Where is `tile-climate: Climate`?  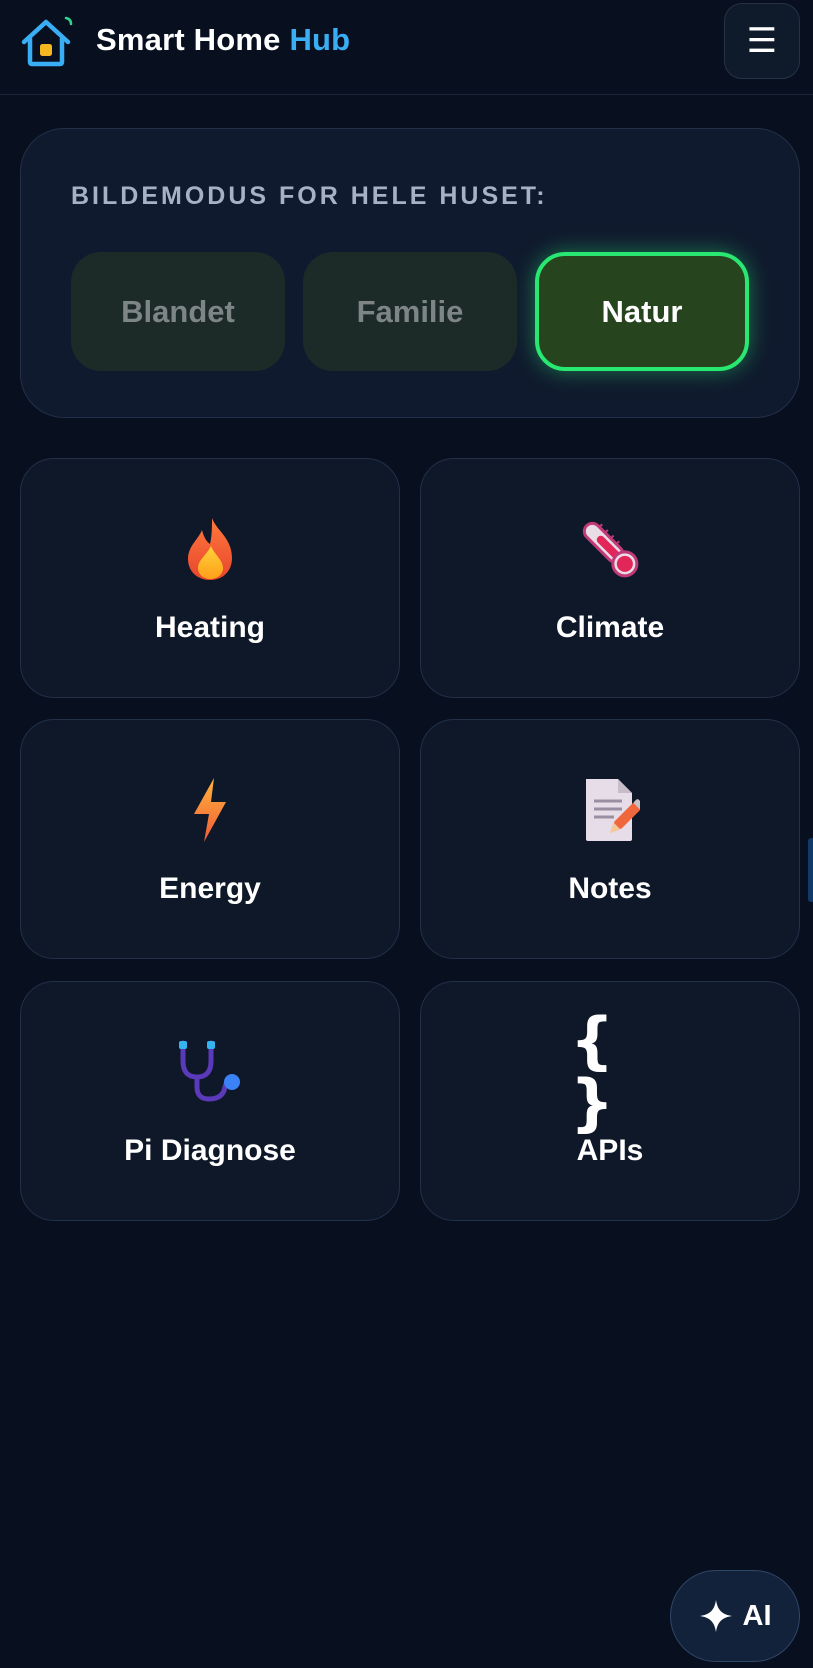 tile-climate: Climate is located at coordinates (610, 578).